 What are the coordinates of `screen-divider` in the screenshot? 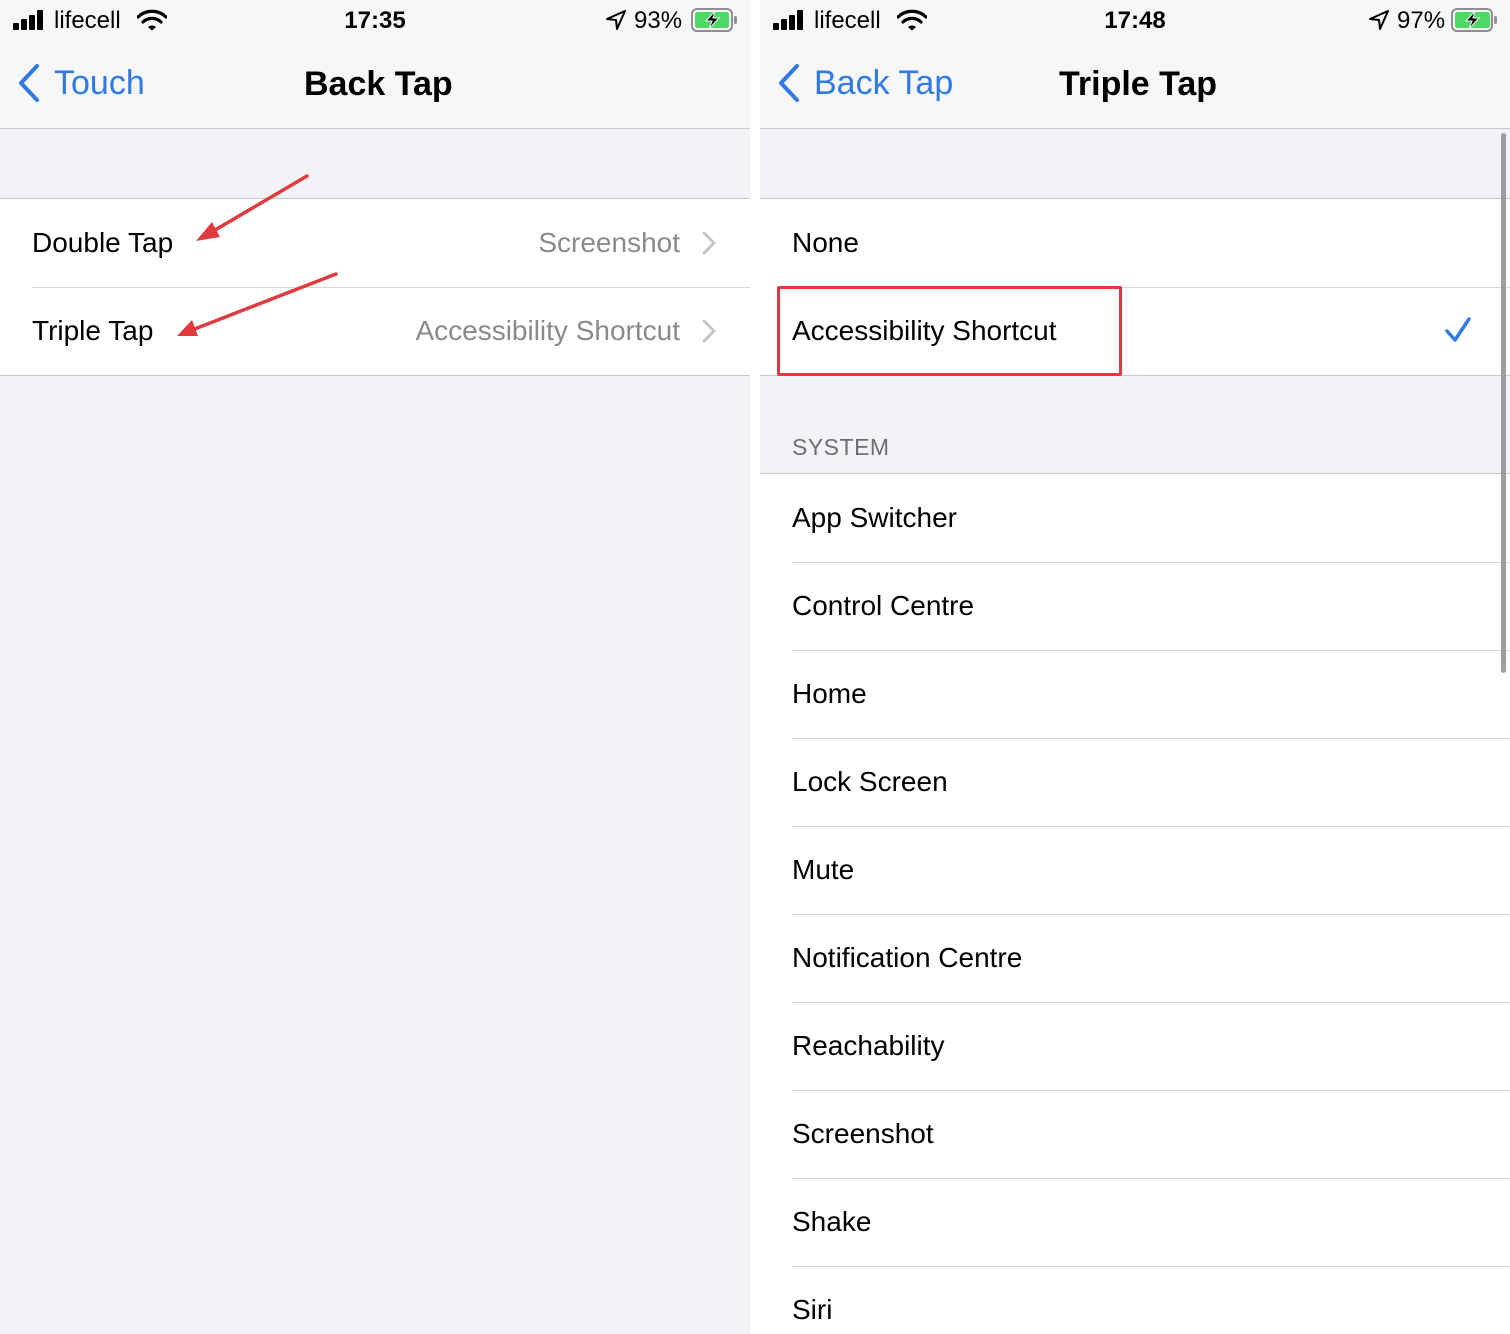 It's located at (755, 667).